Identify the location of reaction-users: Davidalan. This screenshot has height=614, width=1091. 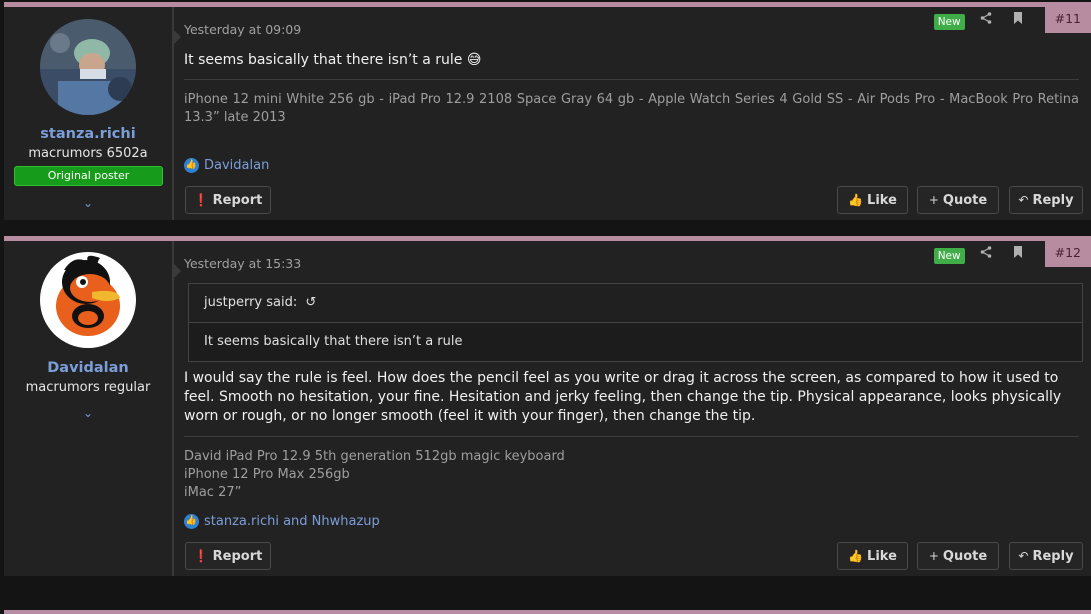
(236, 165).